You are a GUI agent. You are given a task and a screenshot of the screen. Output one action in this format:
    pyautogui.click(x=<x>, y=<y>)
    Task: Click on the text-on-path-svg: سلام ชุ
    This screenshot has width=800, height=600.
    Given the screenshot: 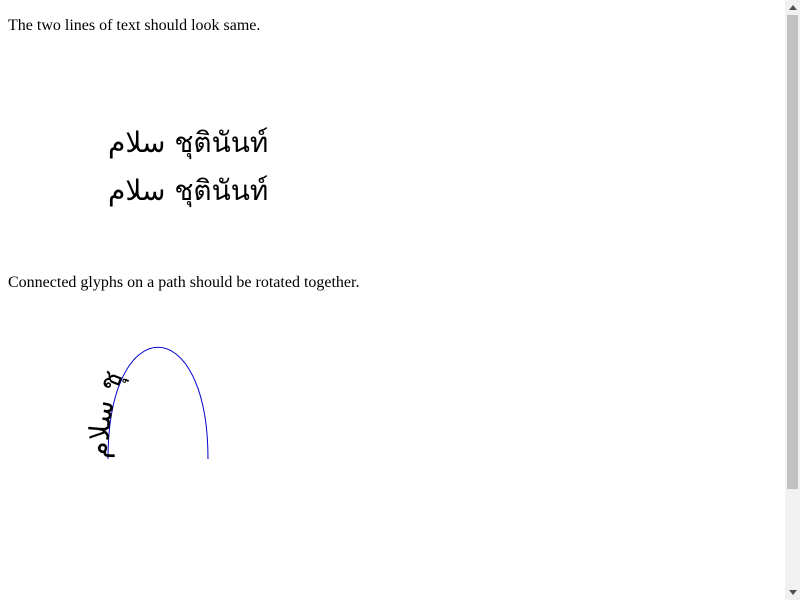 What is the action you would take?
    pyautogui.click(x=145, y=403)
    